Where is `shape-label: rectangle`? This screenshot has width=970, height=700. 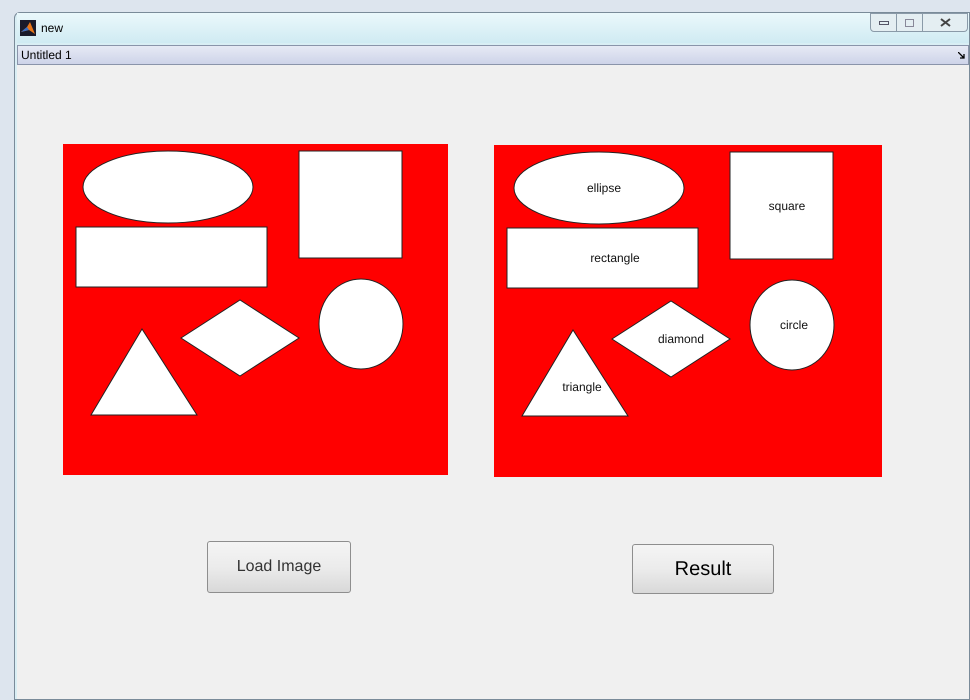 shape-label: rectangle is located at coordinates (615, 258).